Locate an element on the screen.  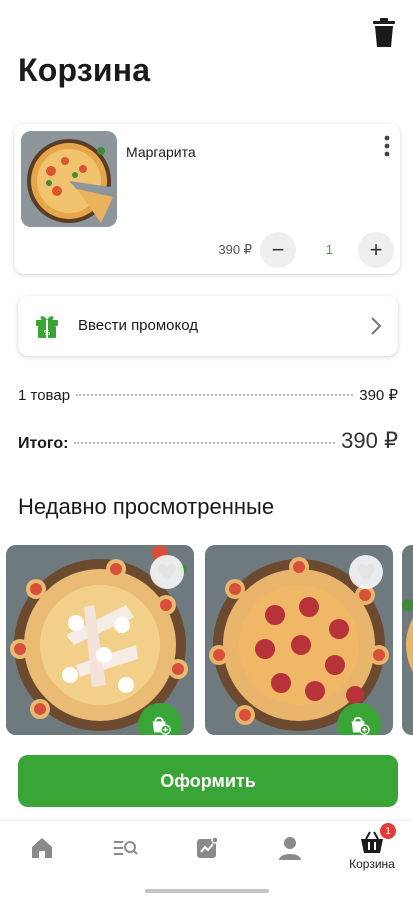
tab-promotions is located at coordinates (207, 857).